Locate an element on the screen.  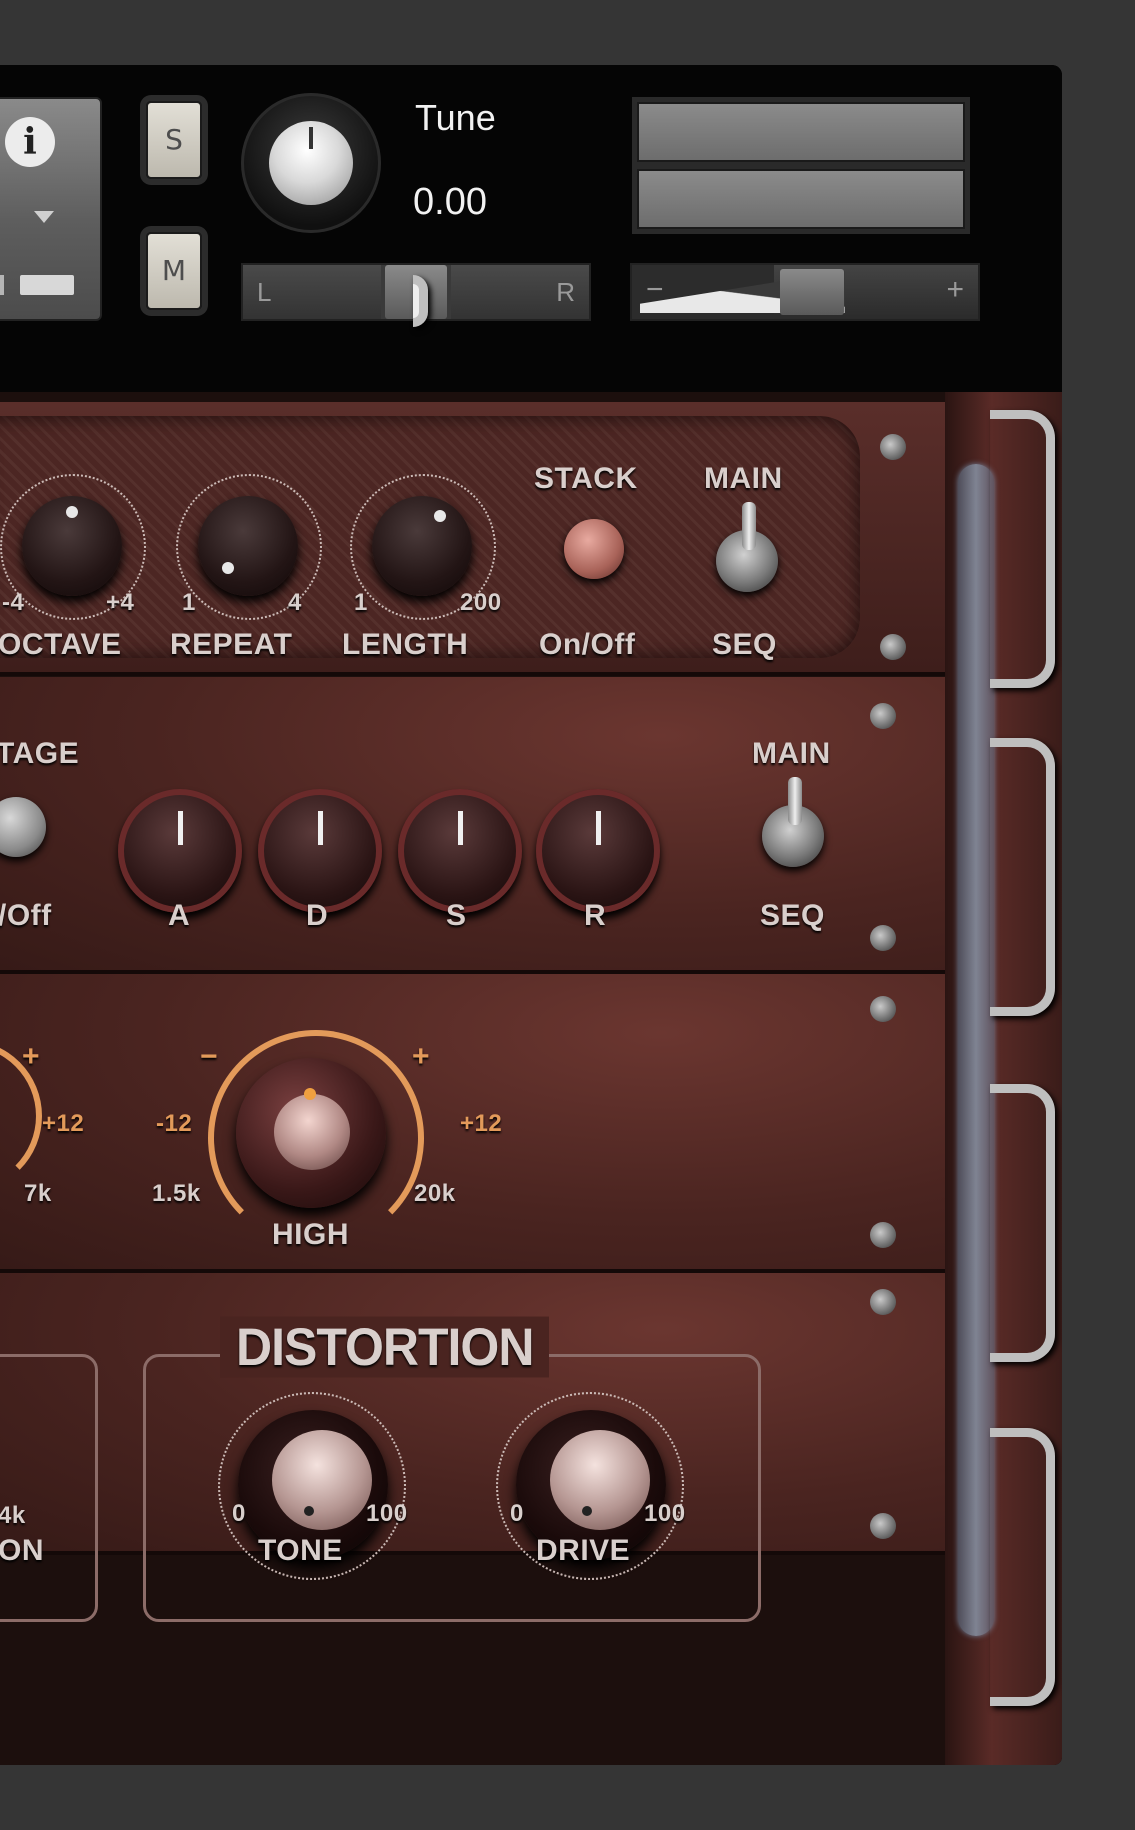
stack-onoff-button is located at coordinates (594, 549).